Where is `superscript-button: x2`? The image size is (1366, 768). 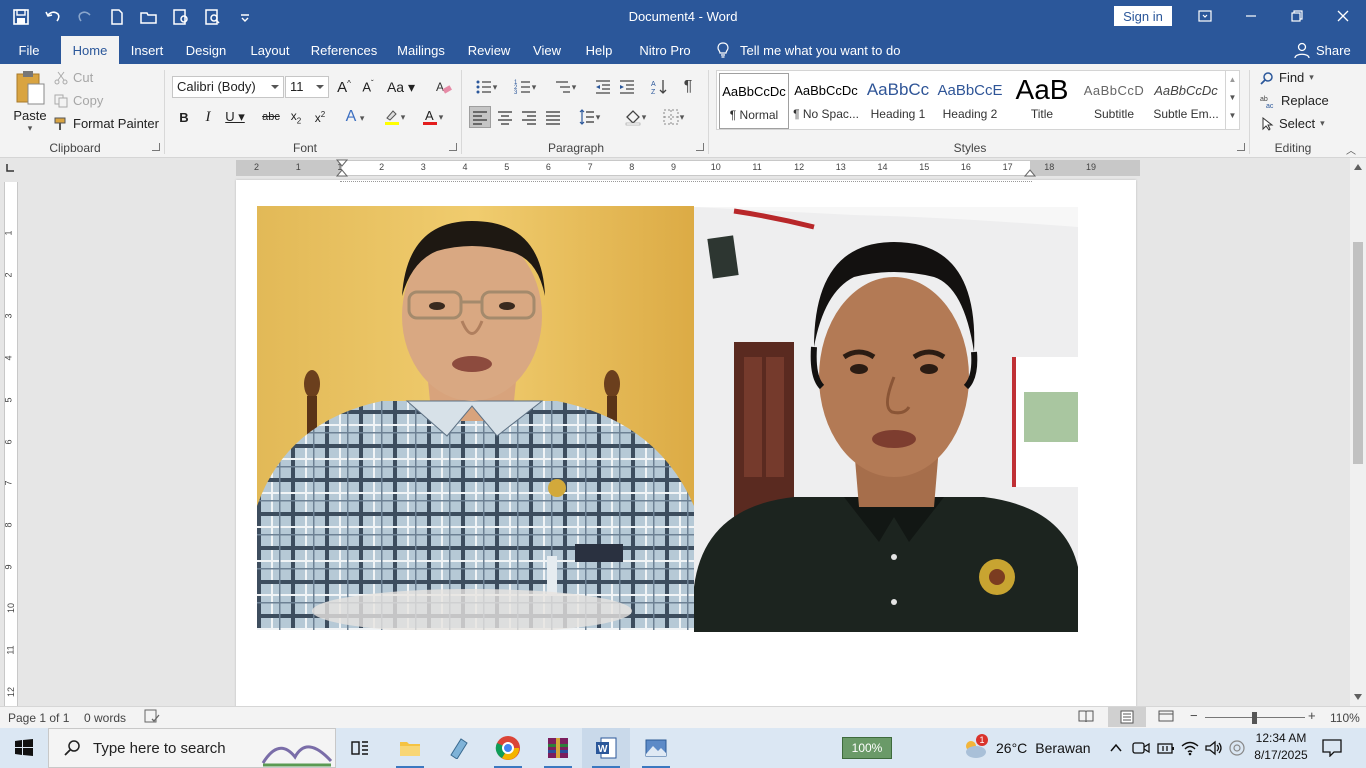 superscript-button: x2 is located at coordinates (320, 117).